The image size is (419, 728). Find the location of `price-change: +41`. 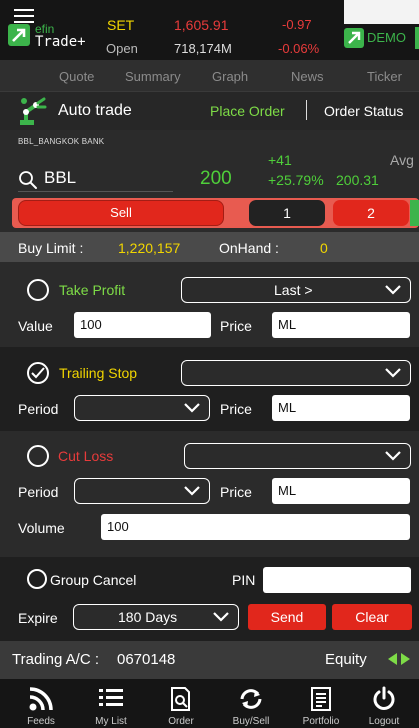

price-change: +41 is located at coordinates (280, 160).